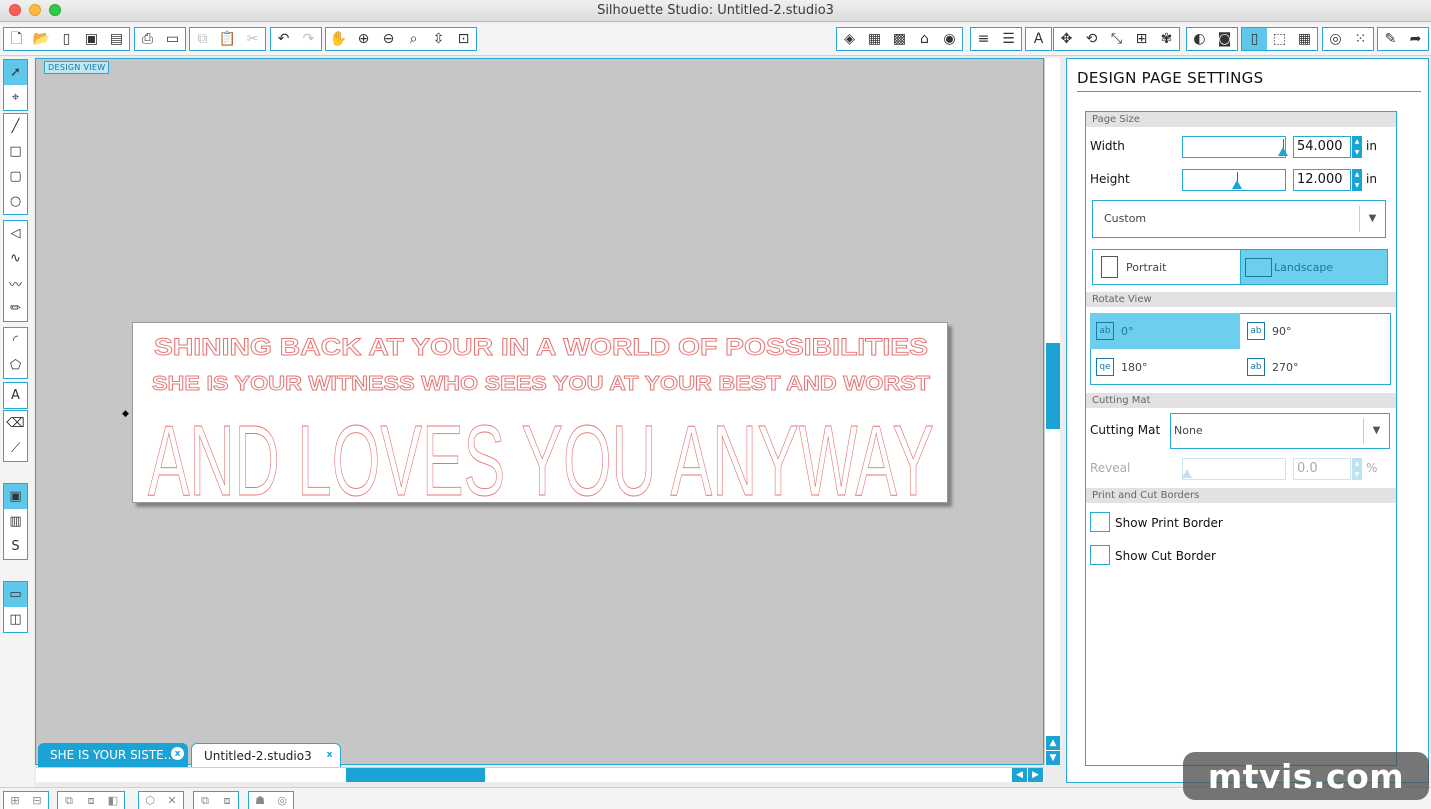 The width and height of the screenshot is (1431, 809). I want to click on edit-points-icon: ⌖, so click(15, 97).